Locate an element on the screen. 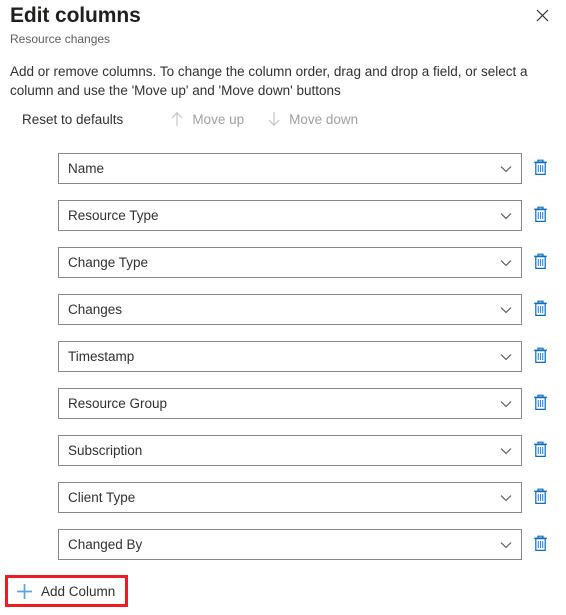  column-select-8: Changed By is located at coordinates (290, 544).